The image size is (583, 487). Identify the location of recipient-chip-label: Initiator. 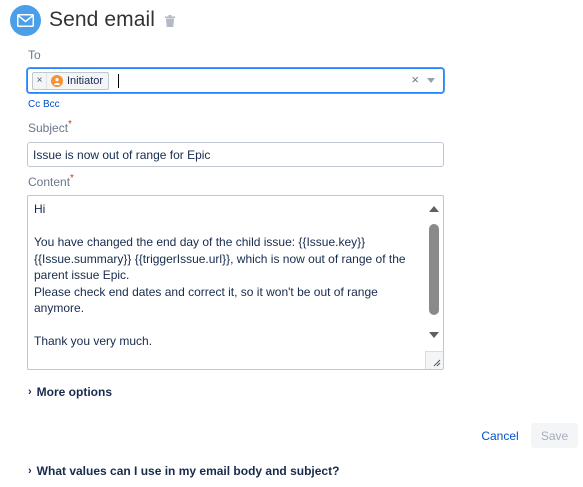
(85, 80).